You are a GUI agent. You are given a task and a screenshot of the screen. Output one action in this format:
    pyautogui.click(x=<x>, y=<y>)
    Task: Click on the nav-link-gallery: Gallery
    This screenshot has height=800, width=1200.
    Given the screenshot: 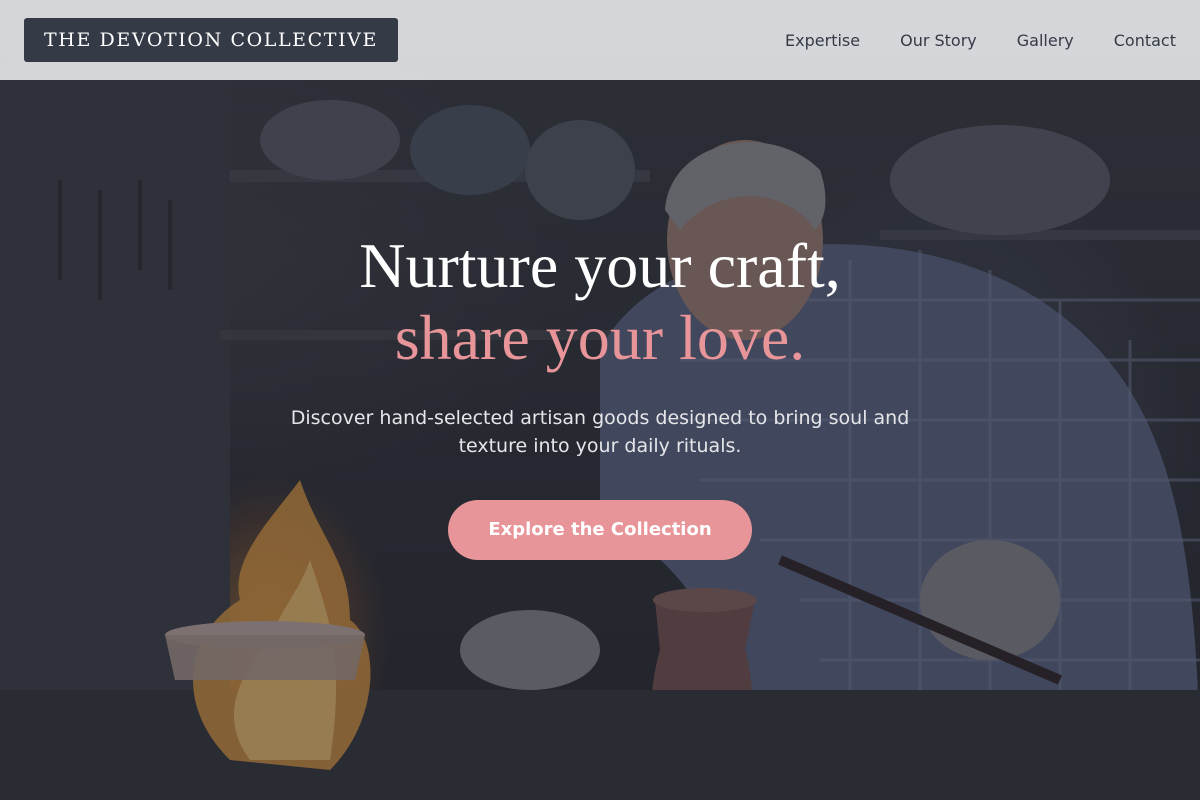 What is the action you would take?
    pyautogui.click(x=1045, y=40)
    